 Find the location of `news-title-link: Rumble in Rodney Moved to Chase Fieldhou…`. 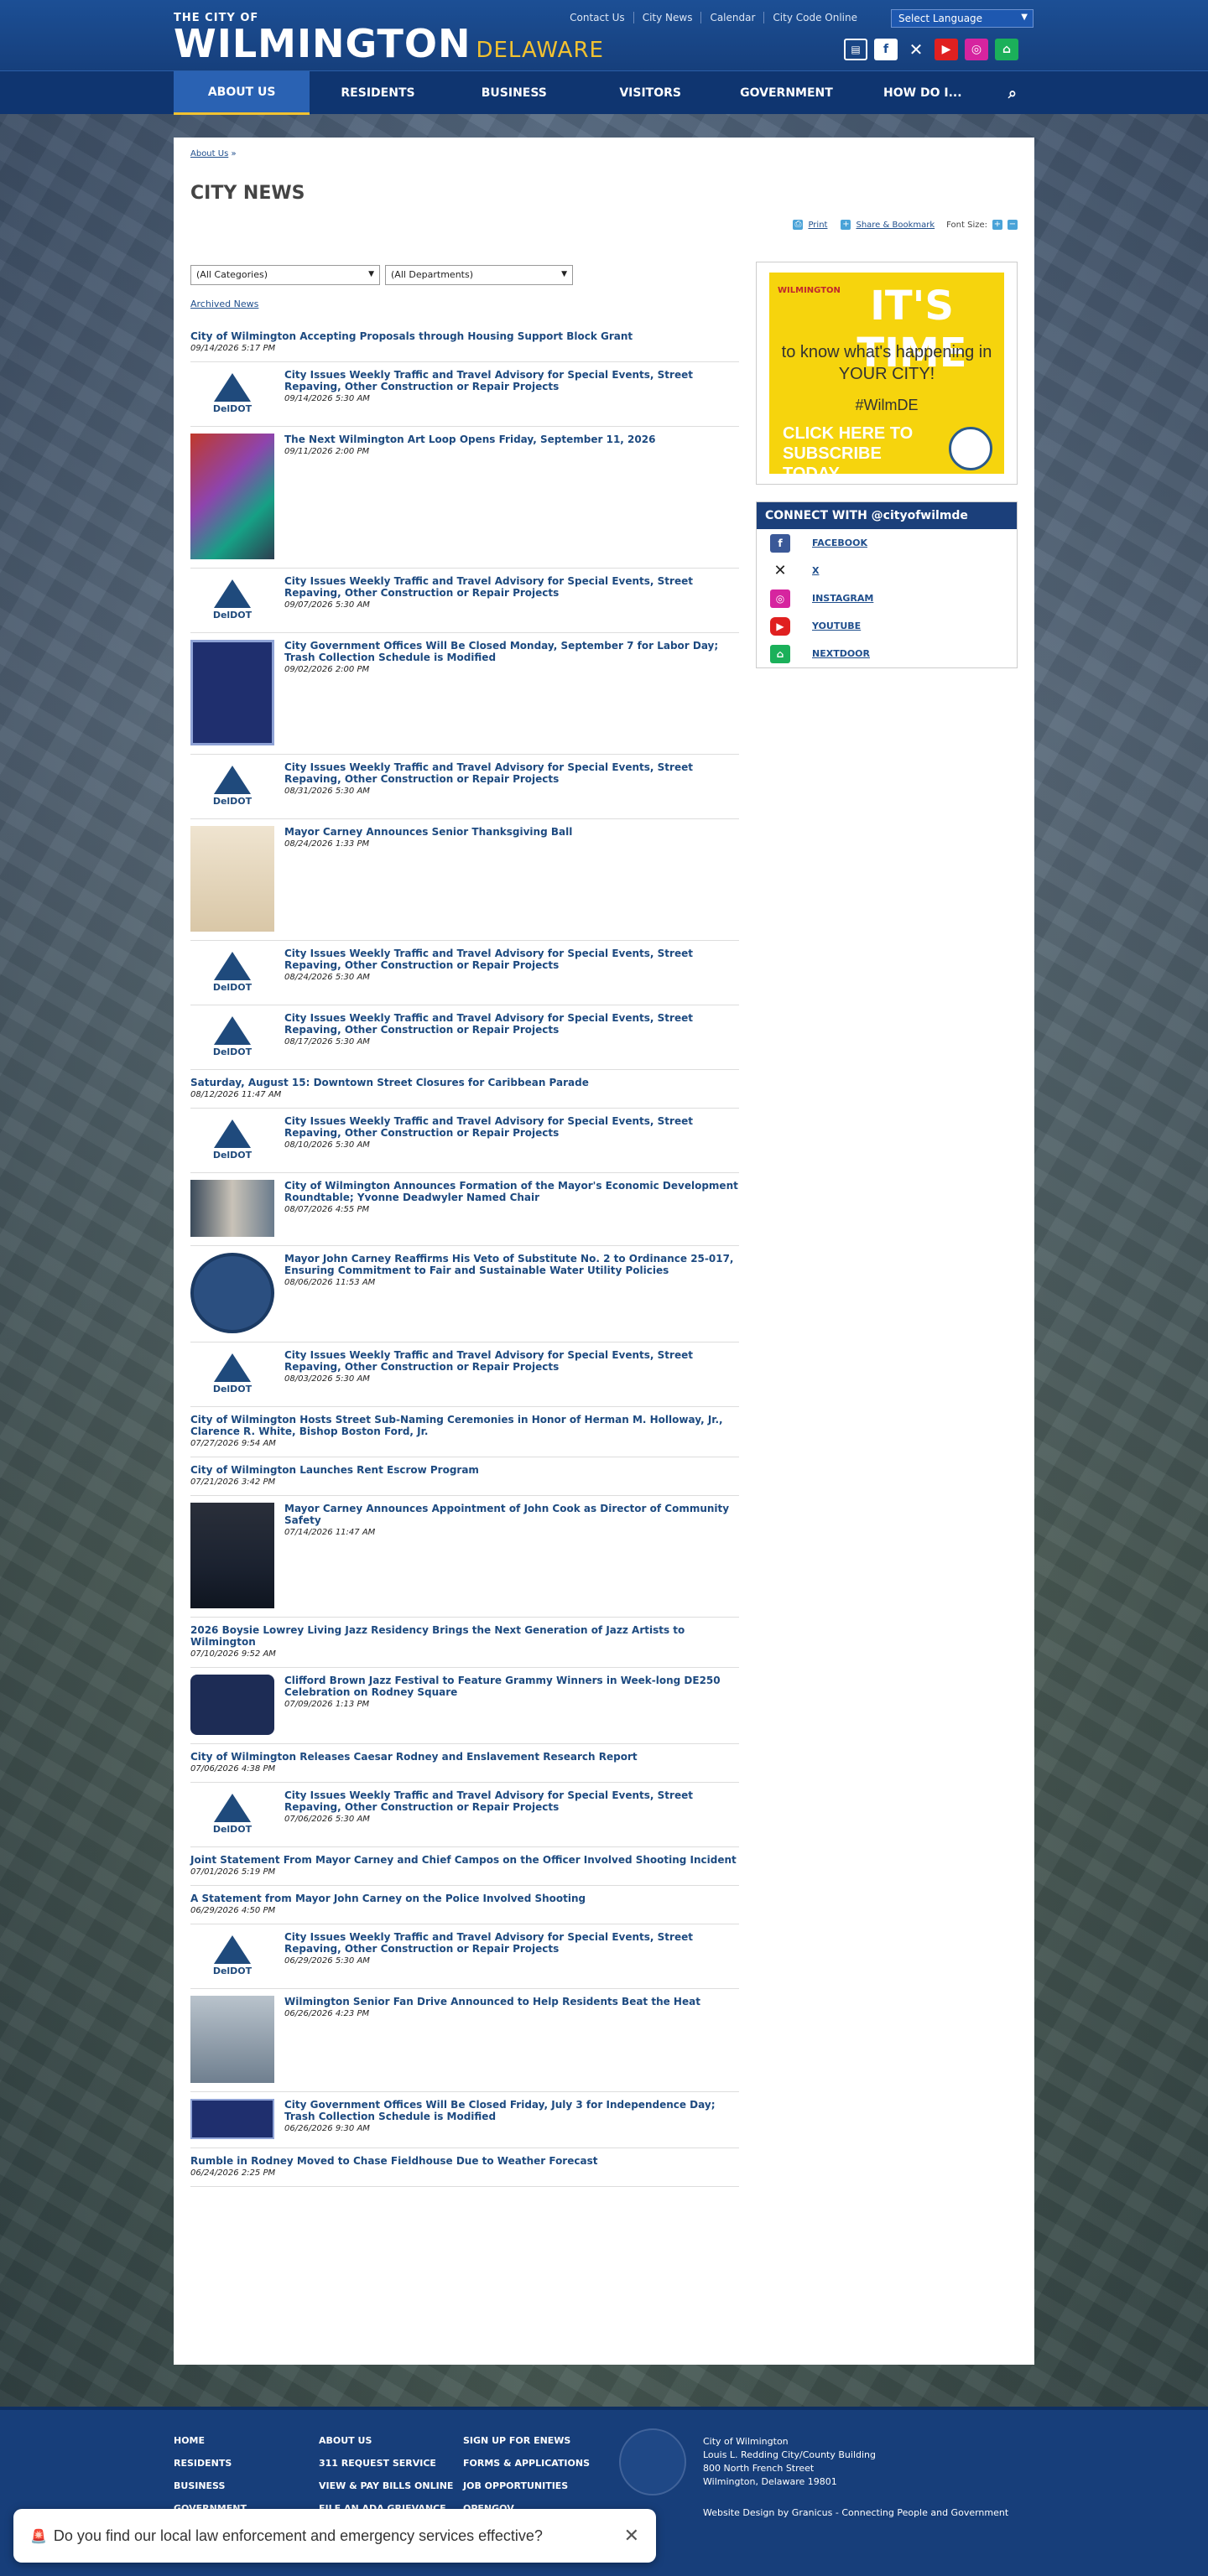

news-title-link: Rumble in Rodney Moved to Chase Fieldhou… is located at coordinates (464, 2161).